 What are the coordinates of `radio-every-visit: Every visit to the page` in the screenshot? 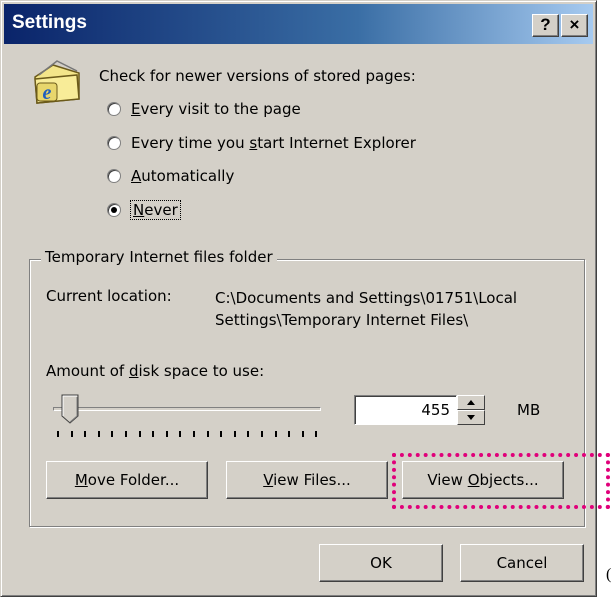 It's located at (204, 109).